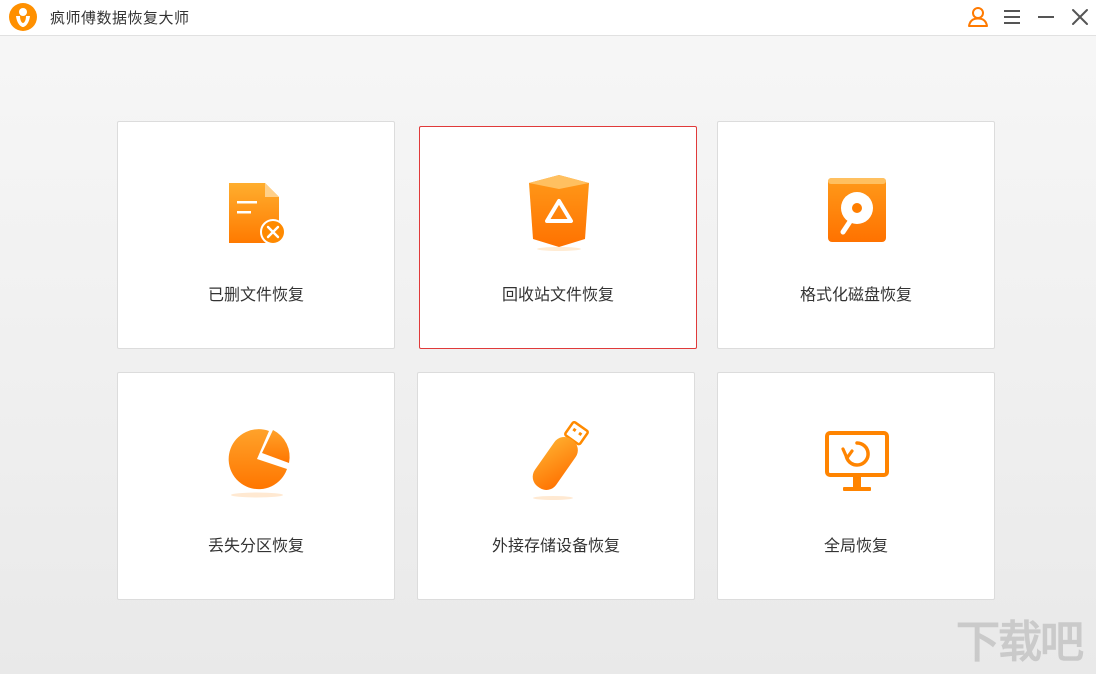 The width and height of the screenshot is (1096, 674). I want to click on card-label: 格式化磁盘恢复, so click(855, 294).